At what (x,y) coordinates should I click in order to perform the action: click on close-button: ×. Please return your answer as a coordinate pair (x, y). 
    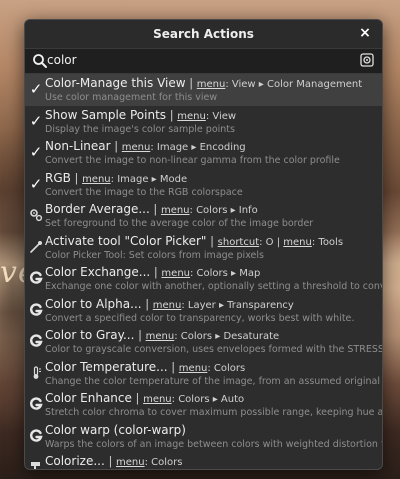
    Looking at the image, I should click on (365, 33).